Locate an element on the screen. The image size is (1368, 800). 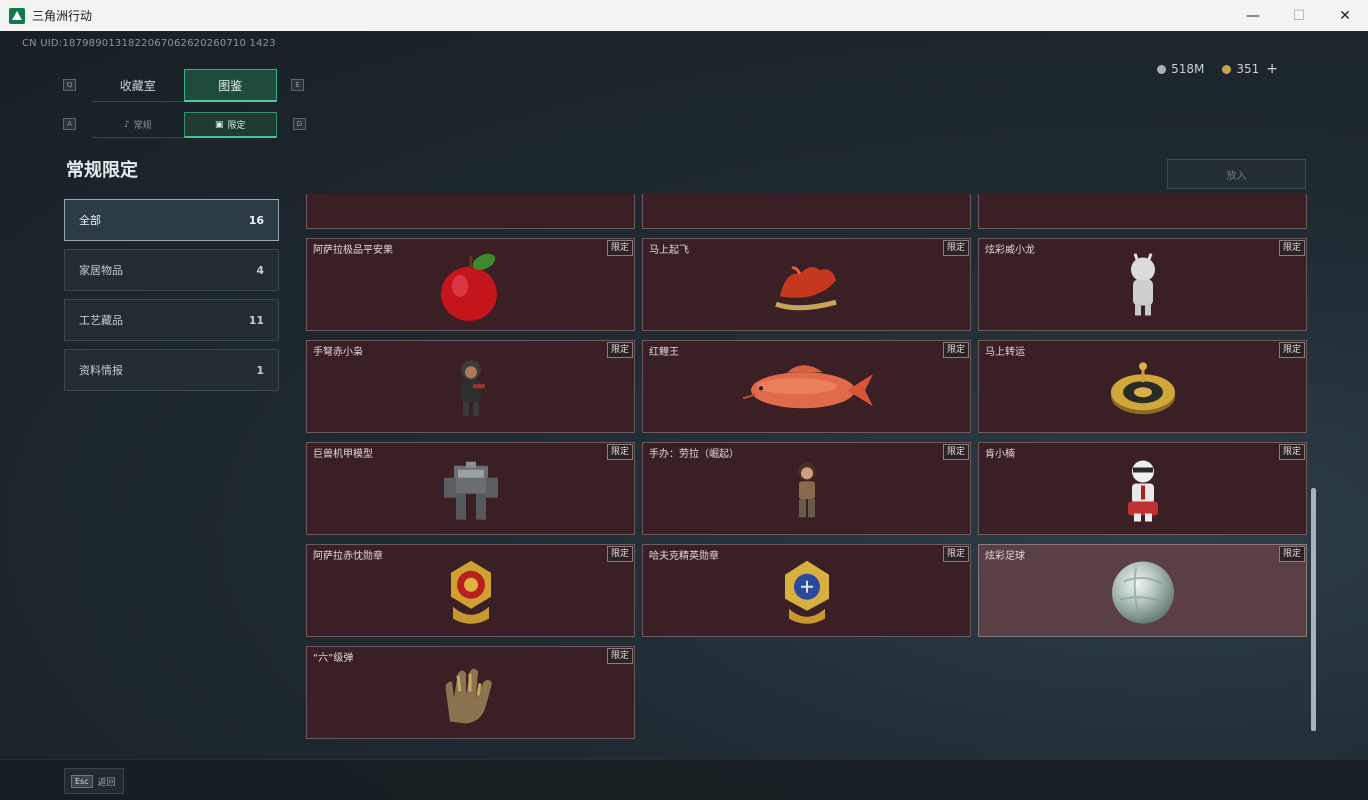
scrollbar-thumb is located at coordinates (1313, 609).